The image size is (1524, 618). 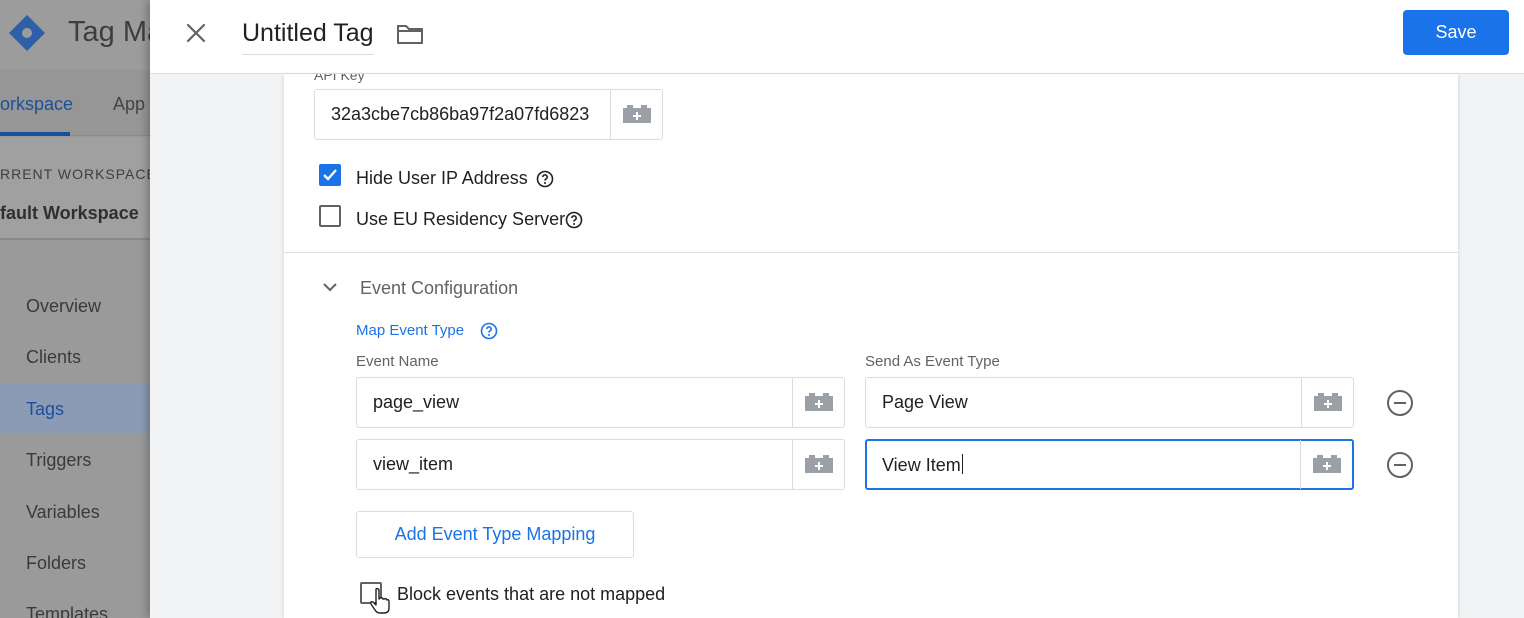 I want to click on api-key-field: 32a3cbe7cb86ba97f2a07fd6823, so click(x=488, y=114).